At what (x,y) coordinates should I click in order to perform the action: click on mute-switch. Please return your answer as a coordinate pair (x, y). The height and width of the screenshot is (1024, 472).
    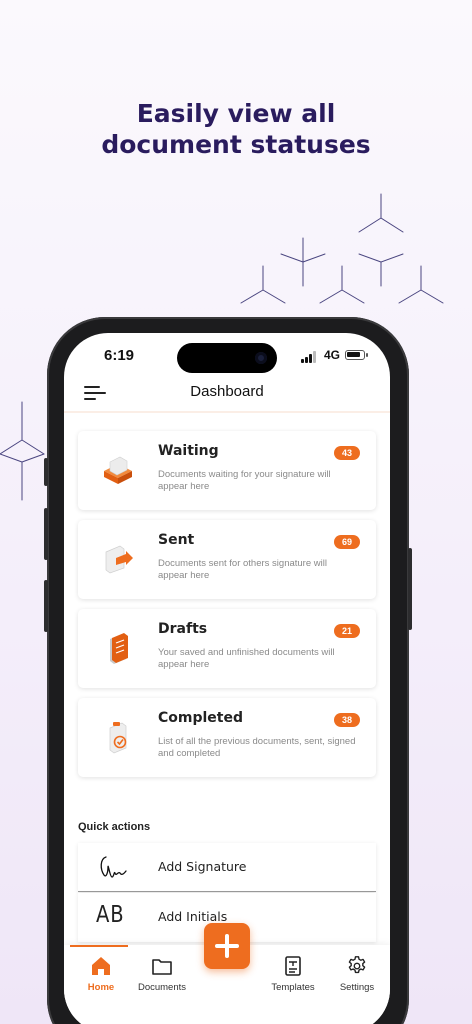
    Looking at the image, I should click on (46, 472).